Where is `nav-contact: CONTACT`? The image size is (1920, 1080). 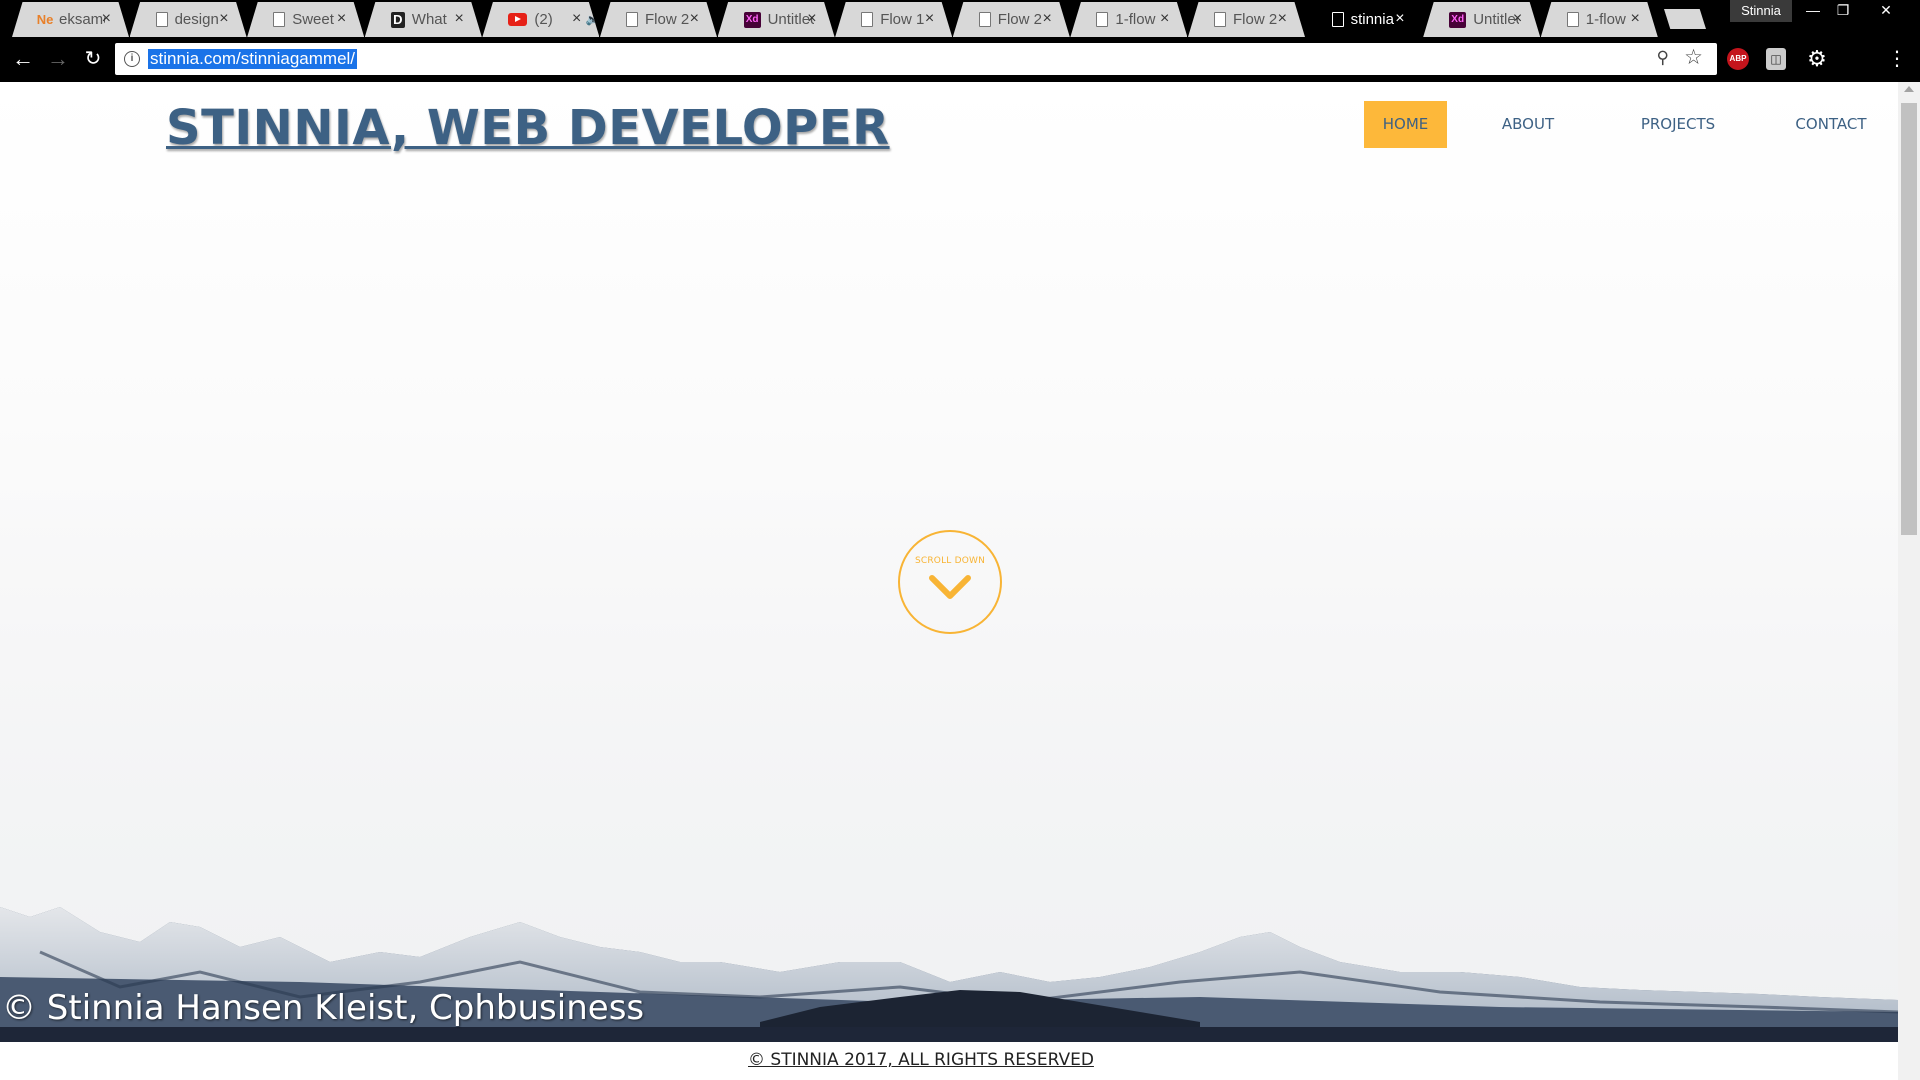 nav-contact: CONTACT is located at coordinates (1831, 124).